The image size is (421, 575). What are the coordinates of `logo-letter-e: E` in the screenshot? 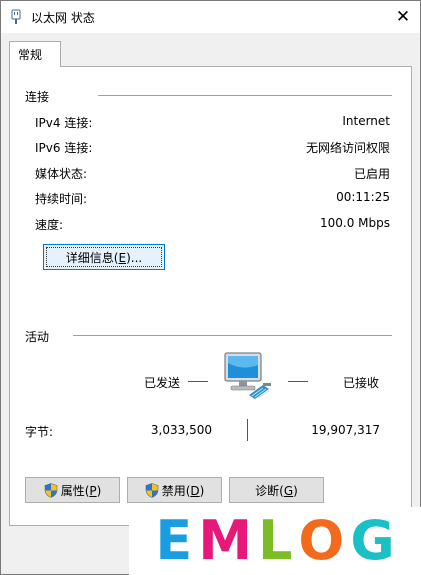 It's located at (174, 540).